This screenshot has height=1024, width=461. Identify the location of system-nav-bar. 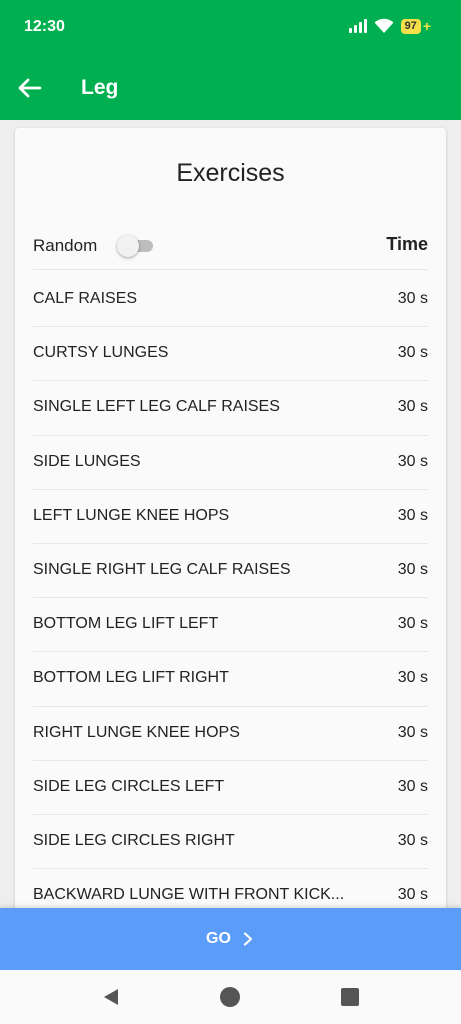
(230, 997).